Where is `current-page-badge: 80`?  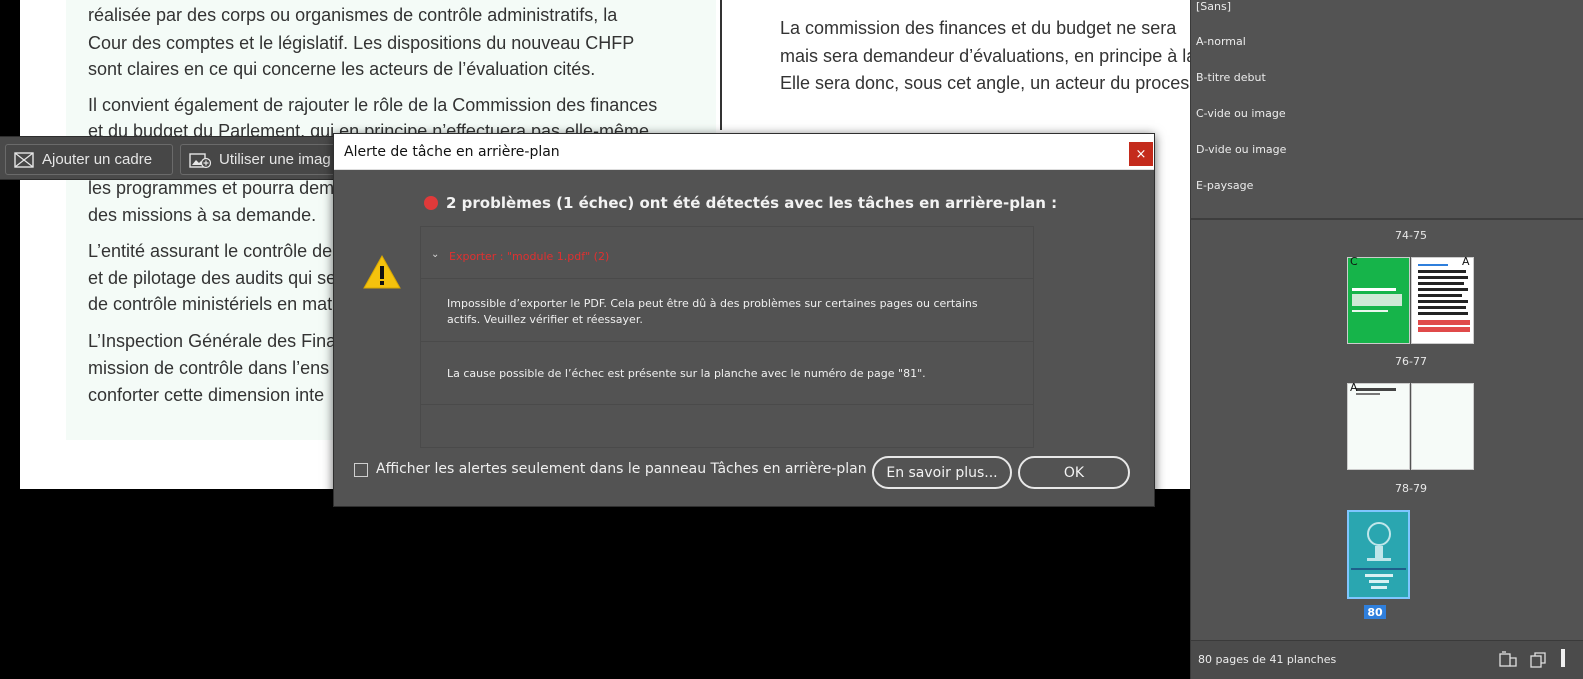 current-page-badge: 80 is located at coordinates (1375, 612).